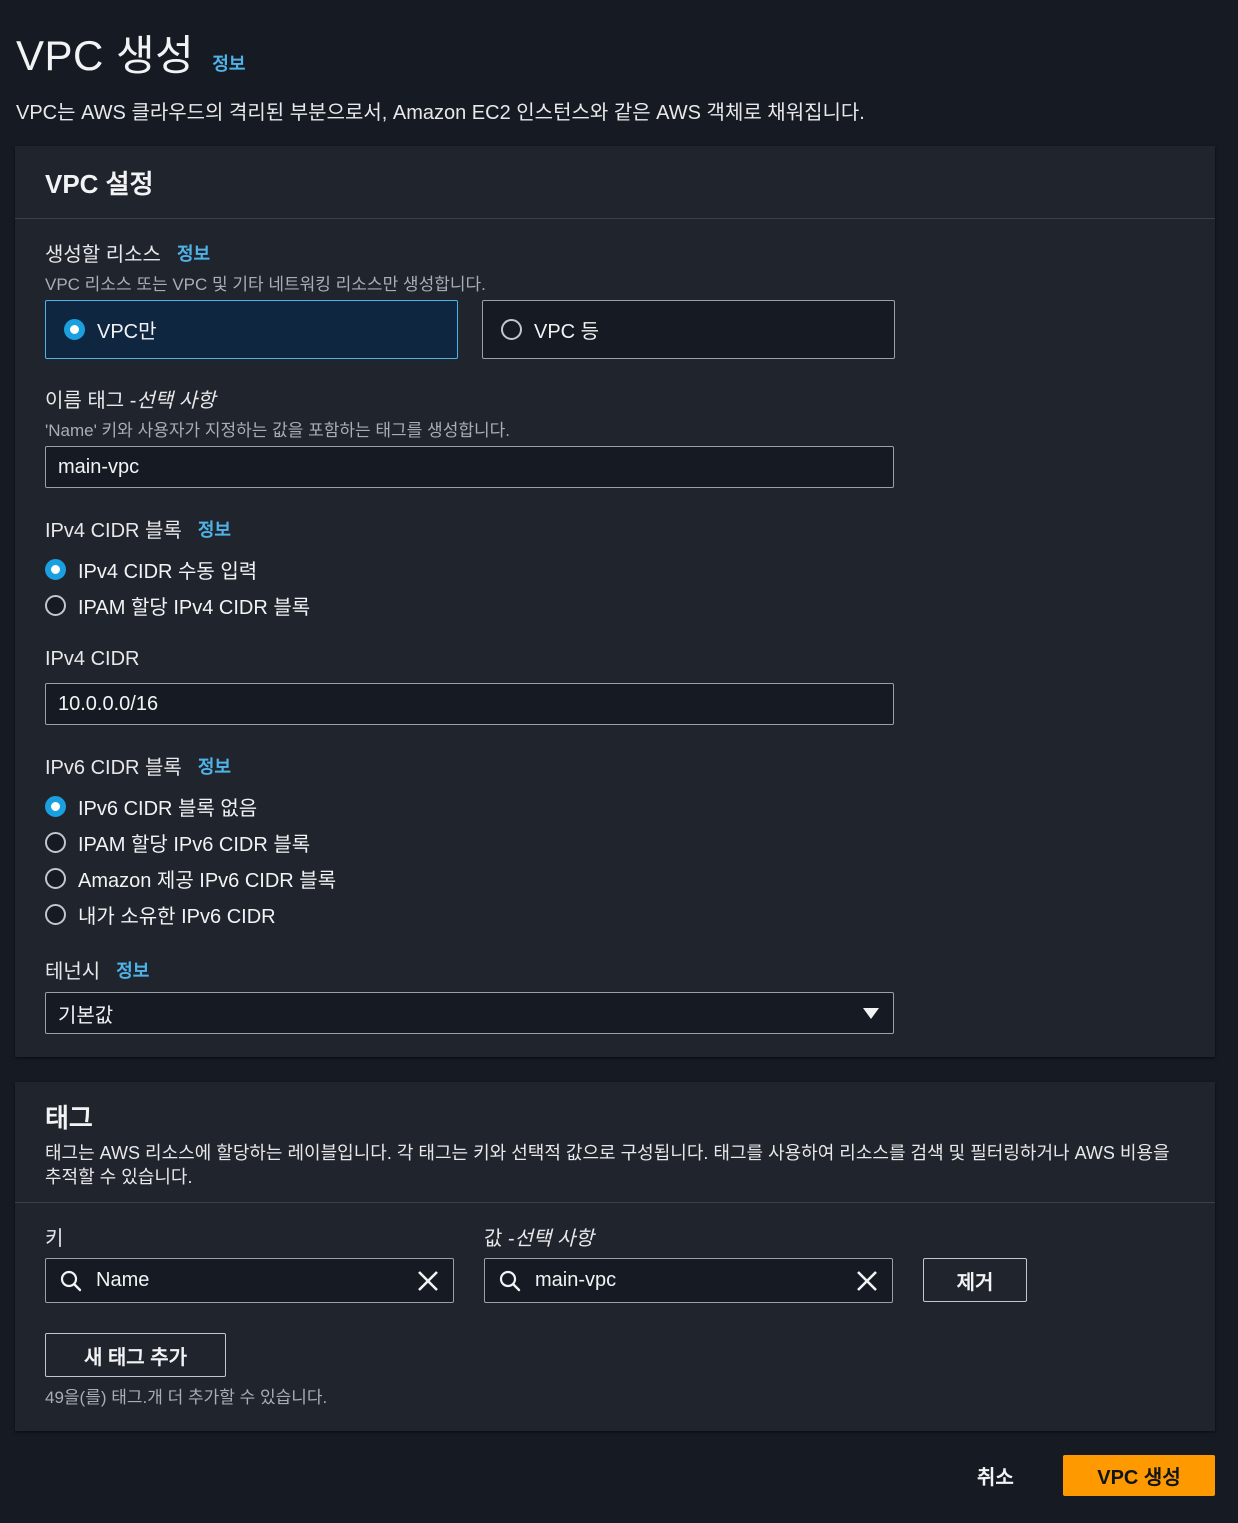 The height and width of the screenshot is (1523, 1238). I want to click on resource-option-label: VPC만, so click(127, 332).